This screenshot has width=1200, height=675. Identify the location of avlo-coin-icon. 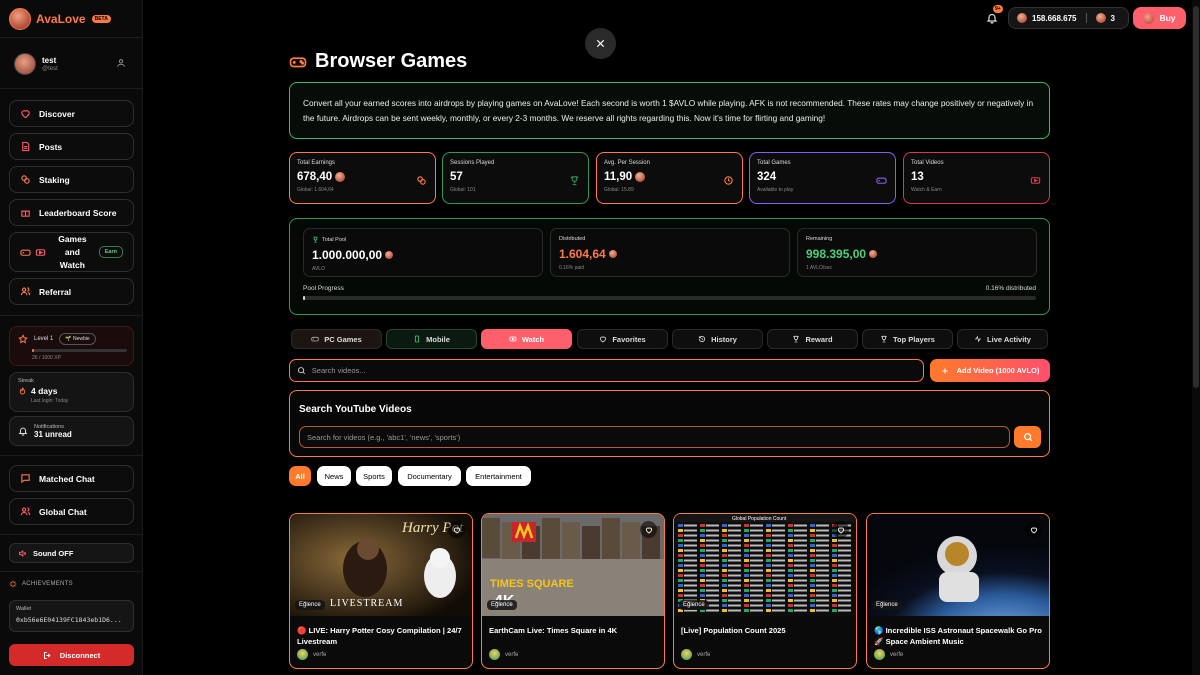
(1149, 18).